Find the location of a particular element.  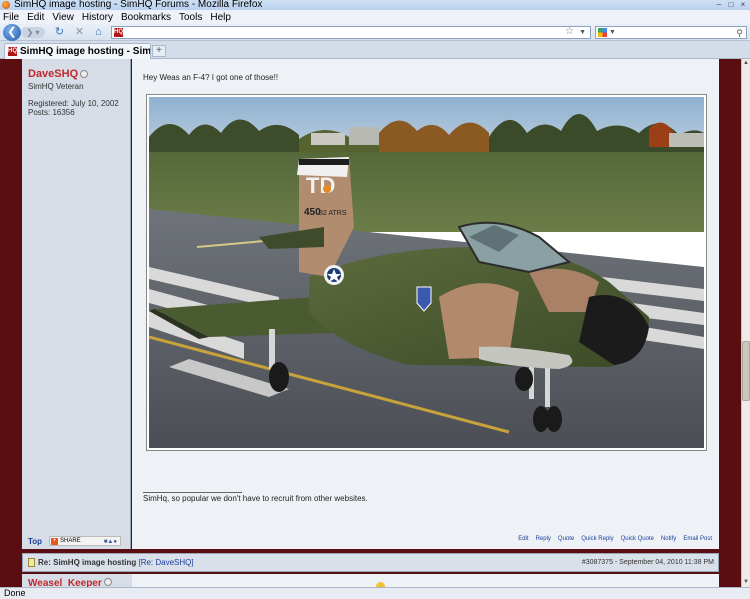

top-link: Top is located at coordinates (35, 541).